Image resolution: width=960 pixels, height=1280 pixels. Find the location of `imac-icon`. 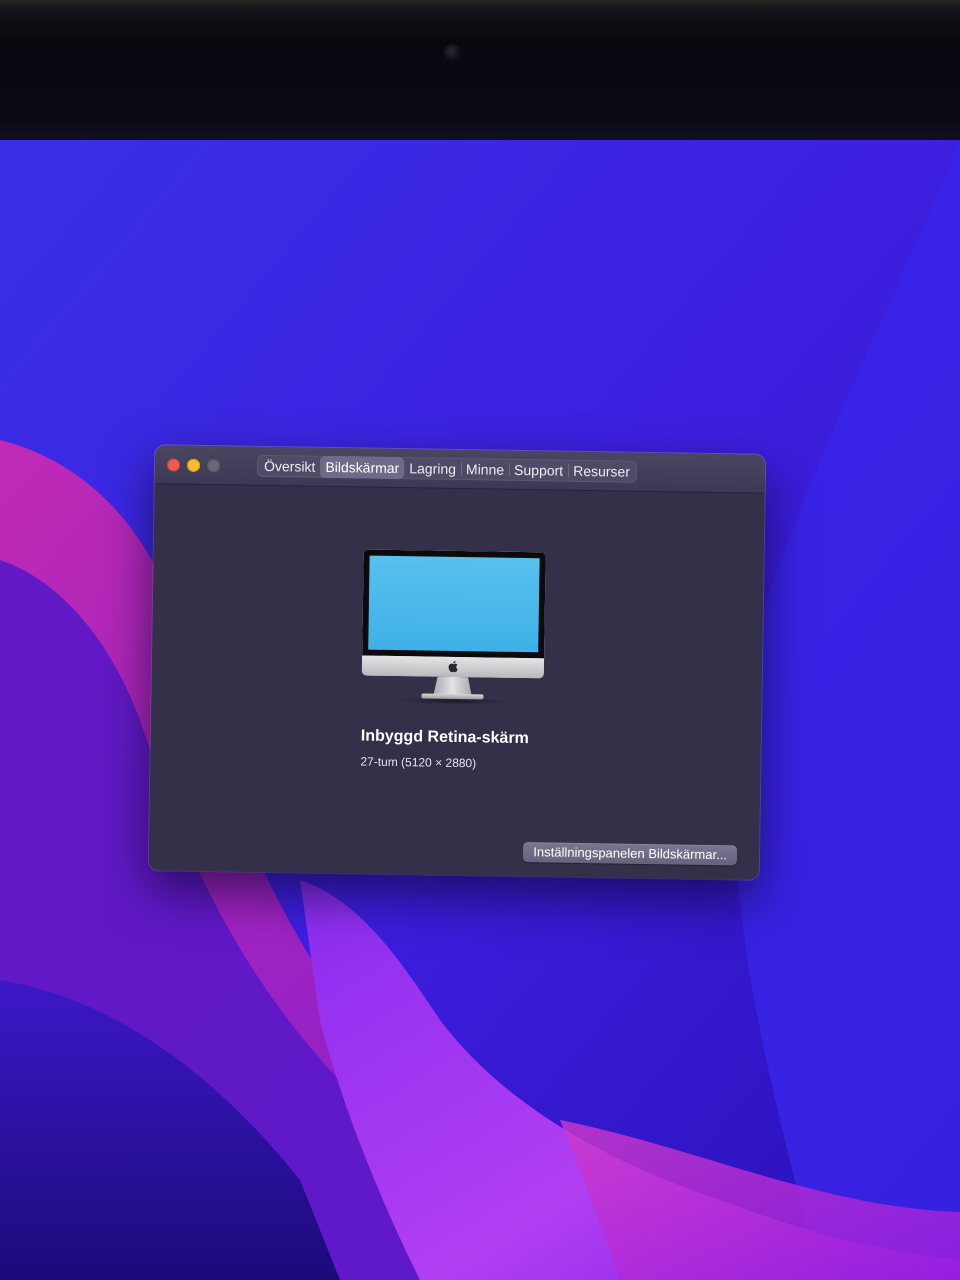

imac-icon is located at coordinates (453, 627).